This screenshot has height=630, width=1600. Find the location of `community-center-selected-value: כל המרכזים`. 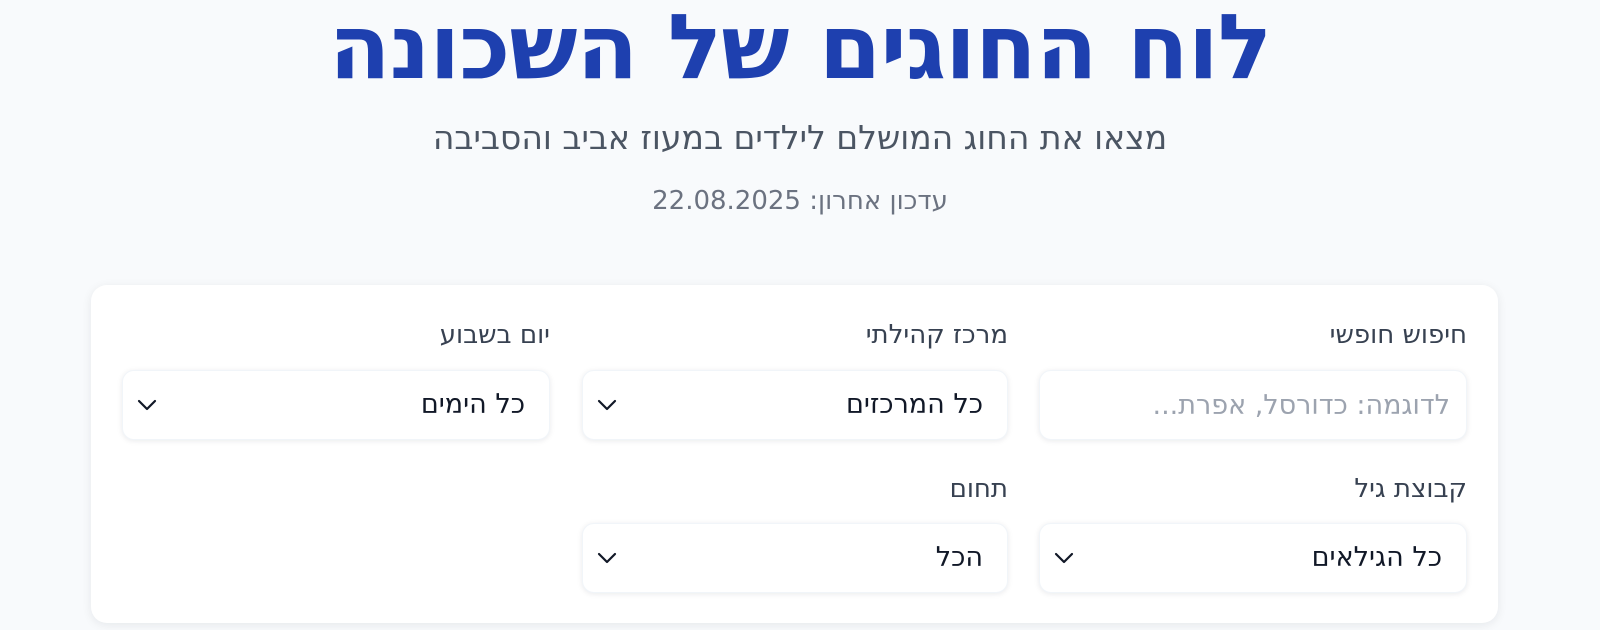

community-center-selected-value: כל המרכזים is located at coordinates (914, 404).